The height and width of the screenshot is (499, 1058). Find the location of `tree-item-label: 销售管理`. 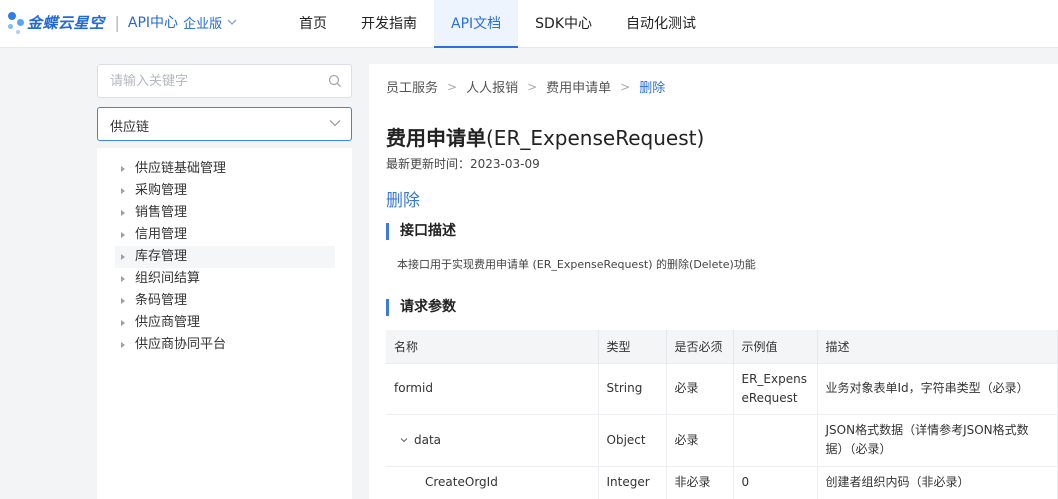

tree-item-label: 销售管理 is located at coordinates (161, 212).